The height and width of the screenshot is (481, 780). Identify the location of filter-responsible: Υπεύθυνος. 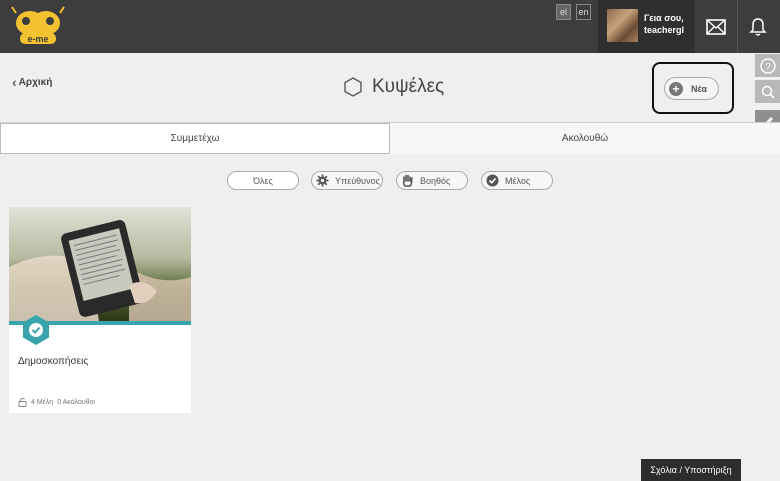
(347, 180).